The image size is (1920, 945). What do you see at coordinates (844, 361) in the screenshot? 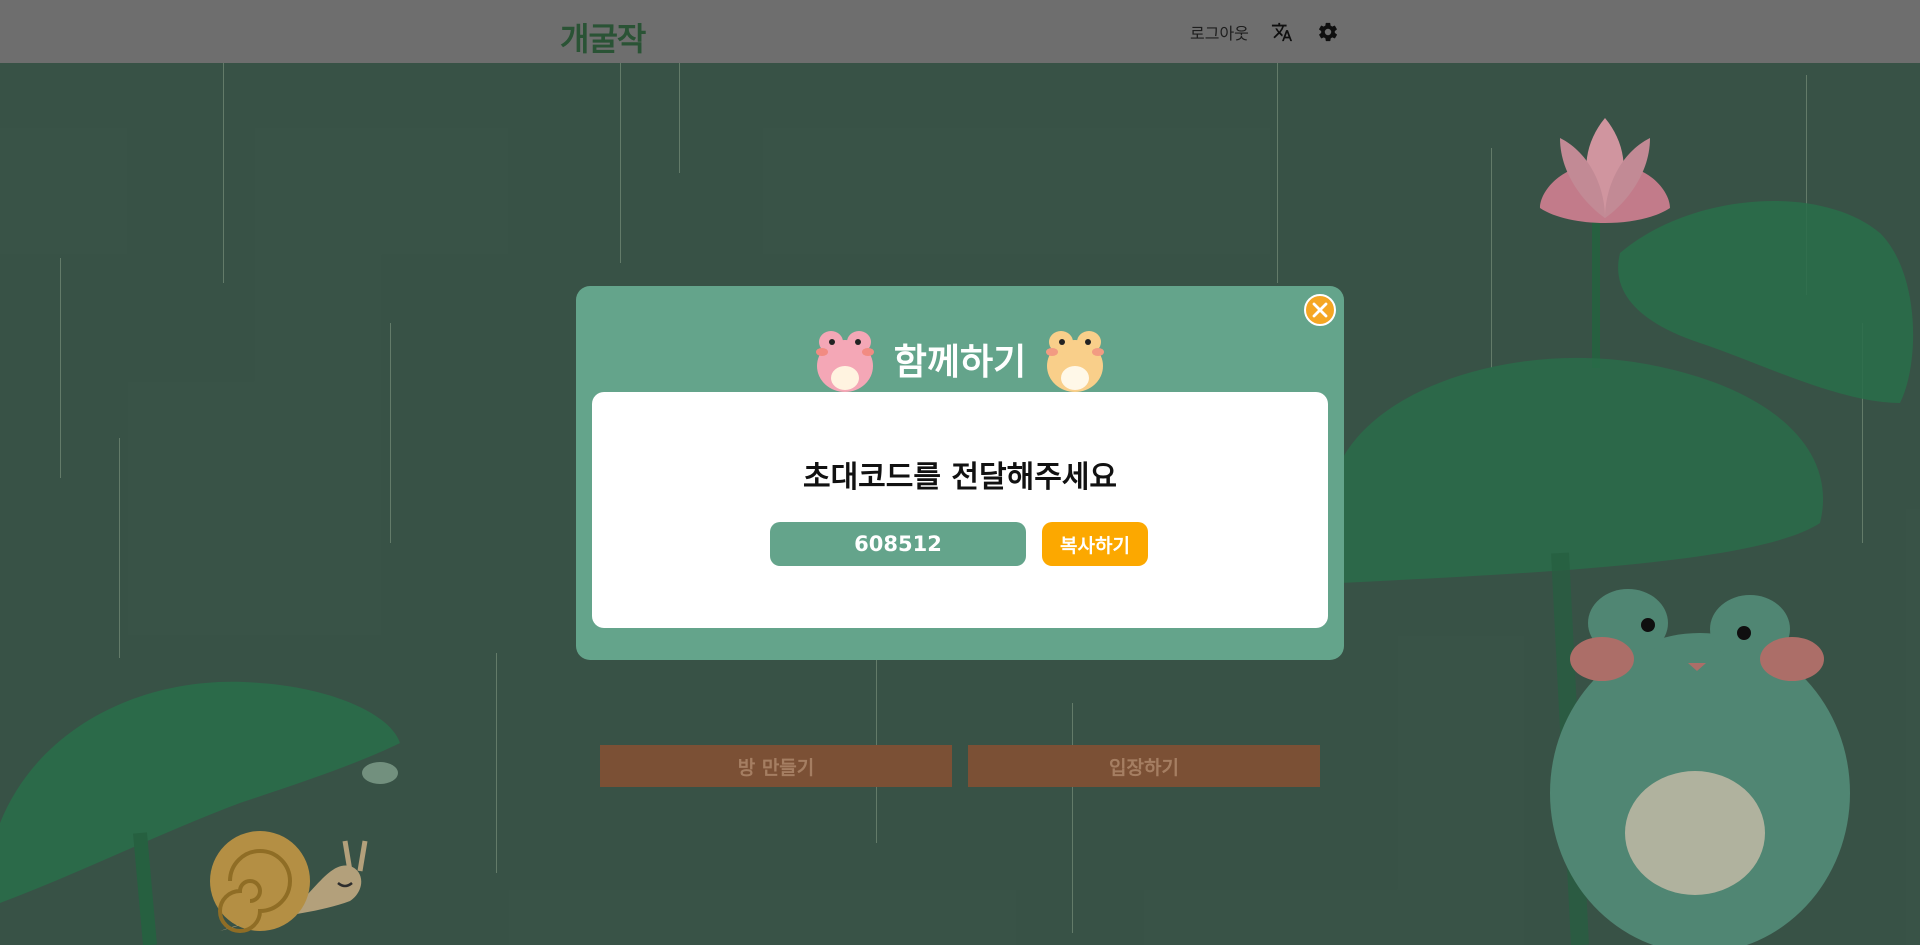
I see `pink-frog-icon` at bounding box center [844, 361].